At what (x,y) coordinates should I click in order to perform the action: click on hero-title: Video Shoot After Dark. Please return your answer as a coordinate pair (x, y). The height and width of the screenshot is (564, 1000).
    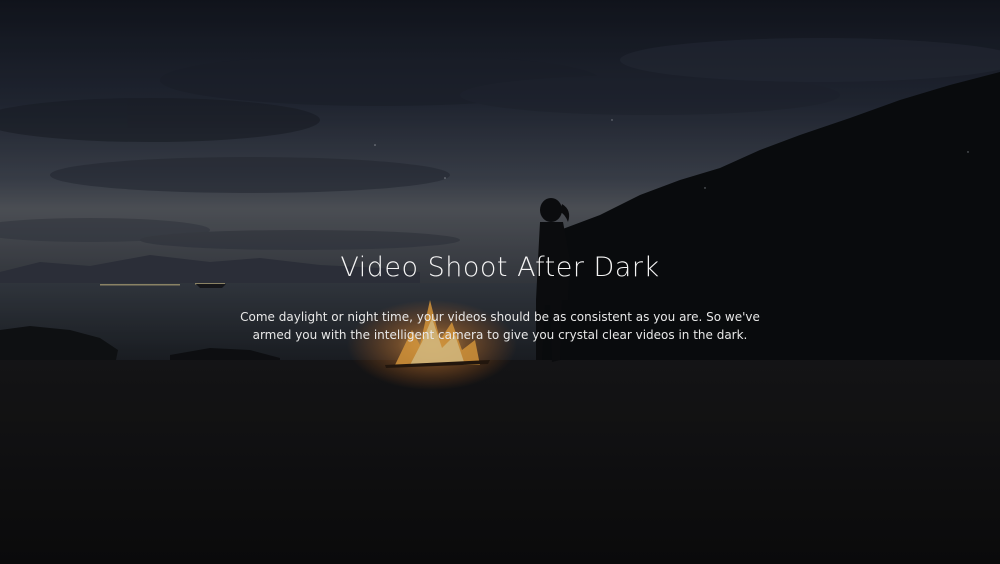
    Looking at the image, I should click on (500, 267).